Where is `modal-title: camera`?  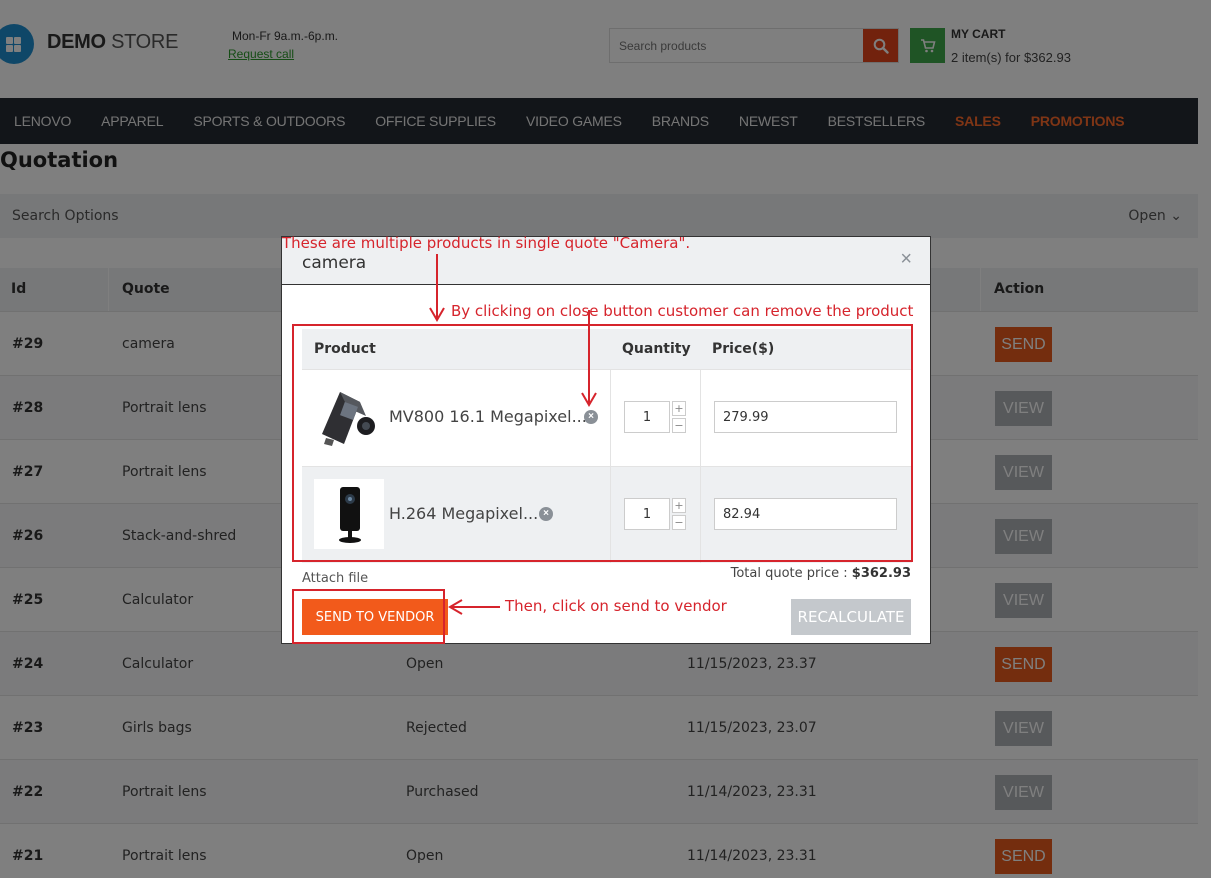 modal-title: camera is located at coordinates (334, 263).